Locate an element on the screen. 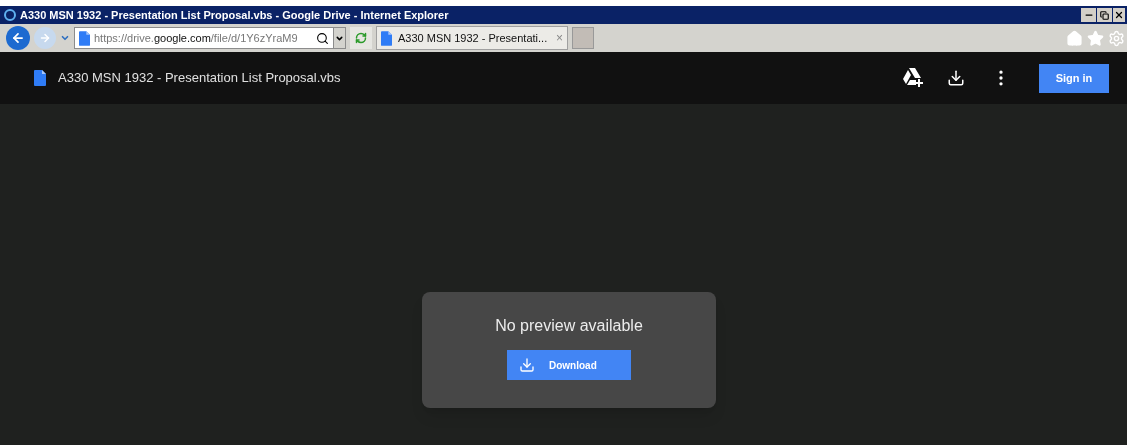  download-button: Download is located at coordinates (569, 365).